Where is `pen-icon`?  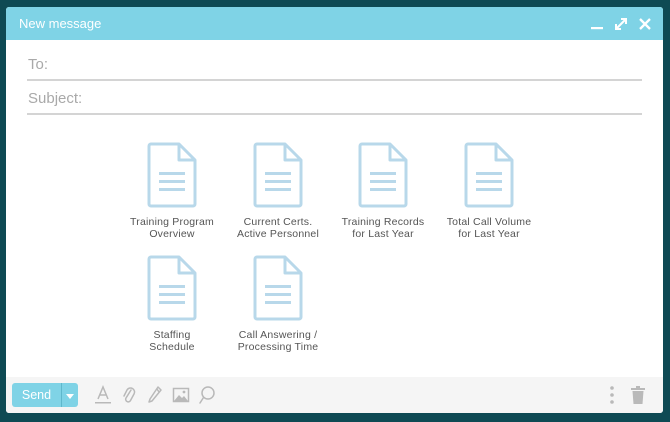 pen-icon is located at coordinates (155, 395).